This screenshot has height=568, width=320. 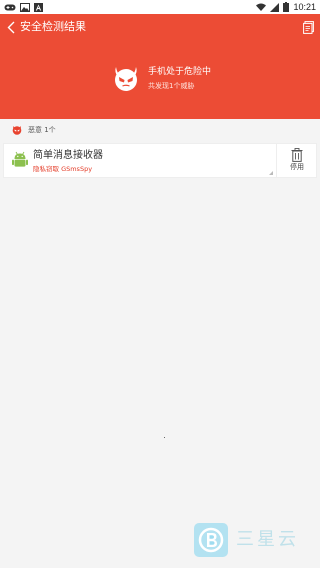 I want to click on signal-icon, so click(x=275, y=7).